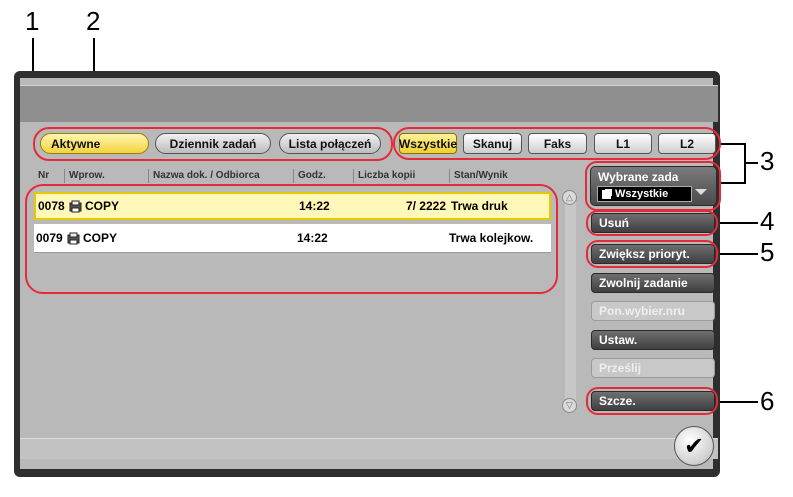  I want to click on highlight-filters, so click(557, 143).